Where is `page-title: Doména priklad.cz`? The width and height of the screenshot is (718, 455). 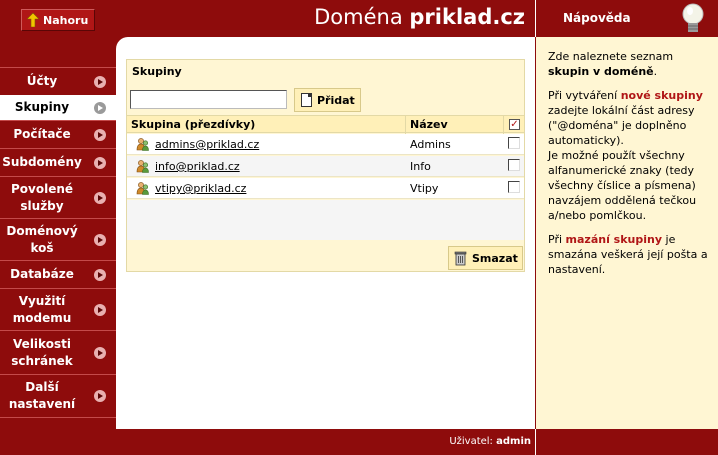
page-title: Doména priklad.cz is located at coordinates (419, 17).